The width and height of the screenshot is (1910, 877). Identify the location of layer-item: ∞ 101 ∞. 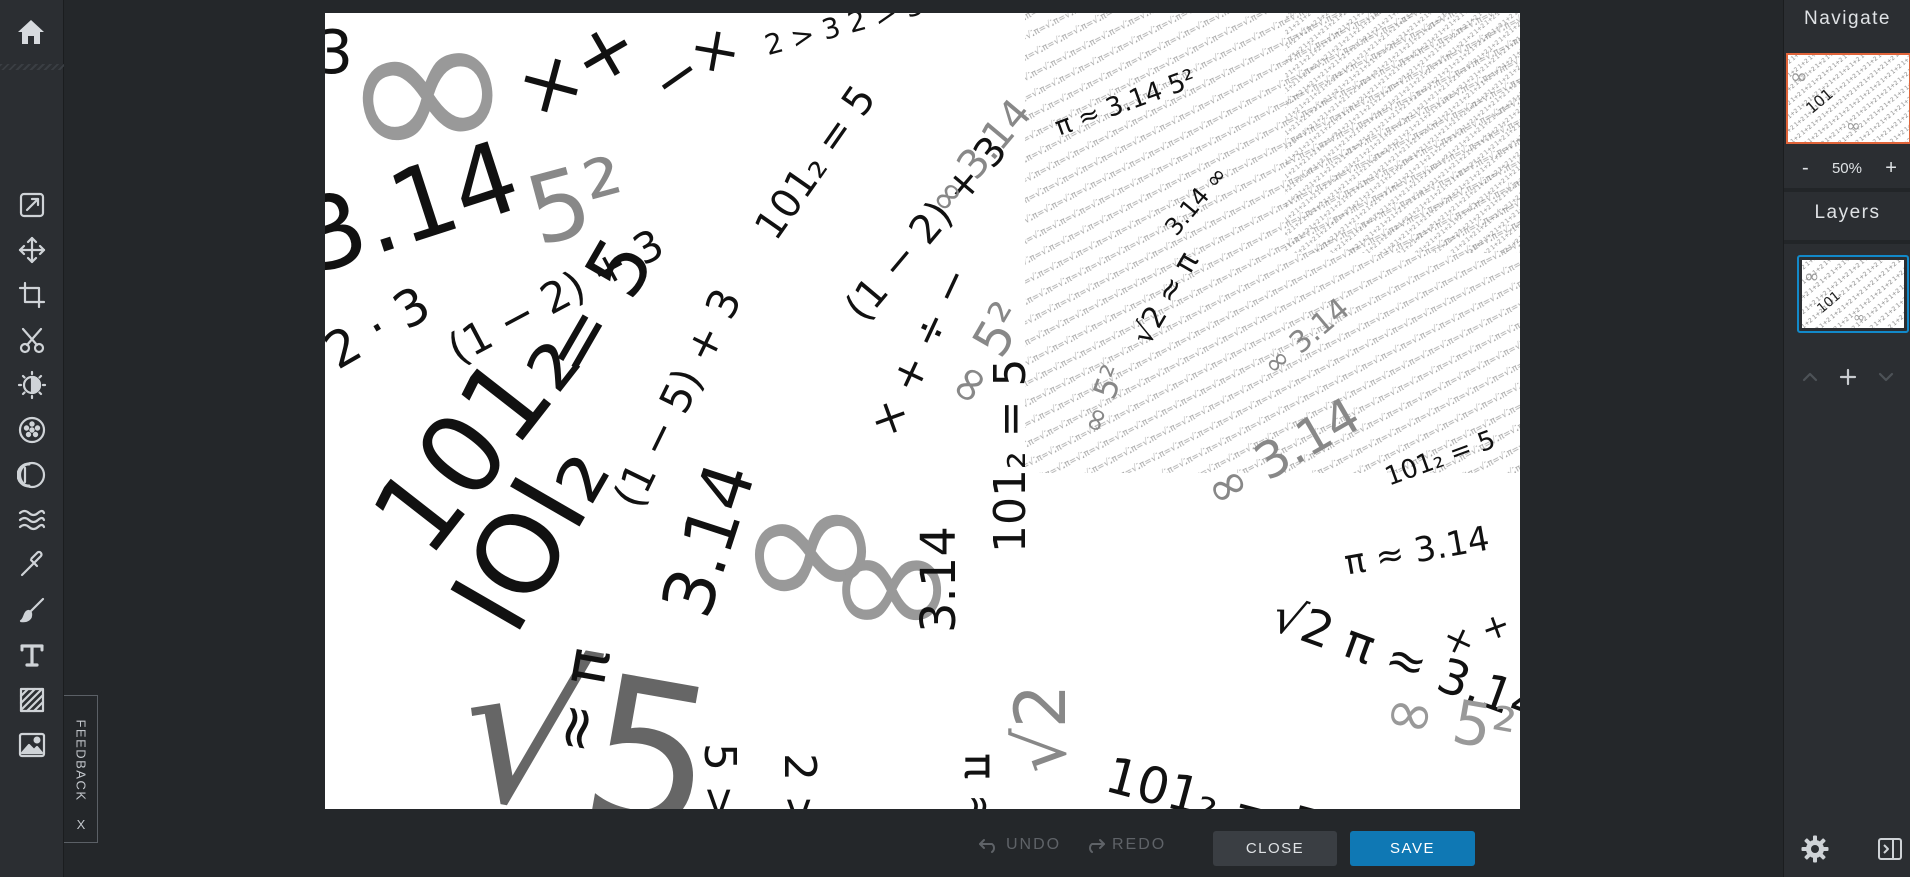
(1853, 294).